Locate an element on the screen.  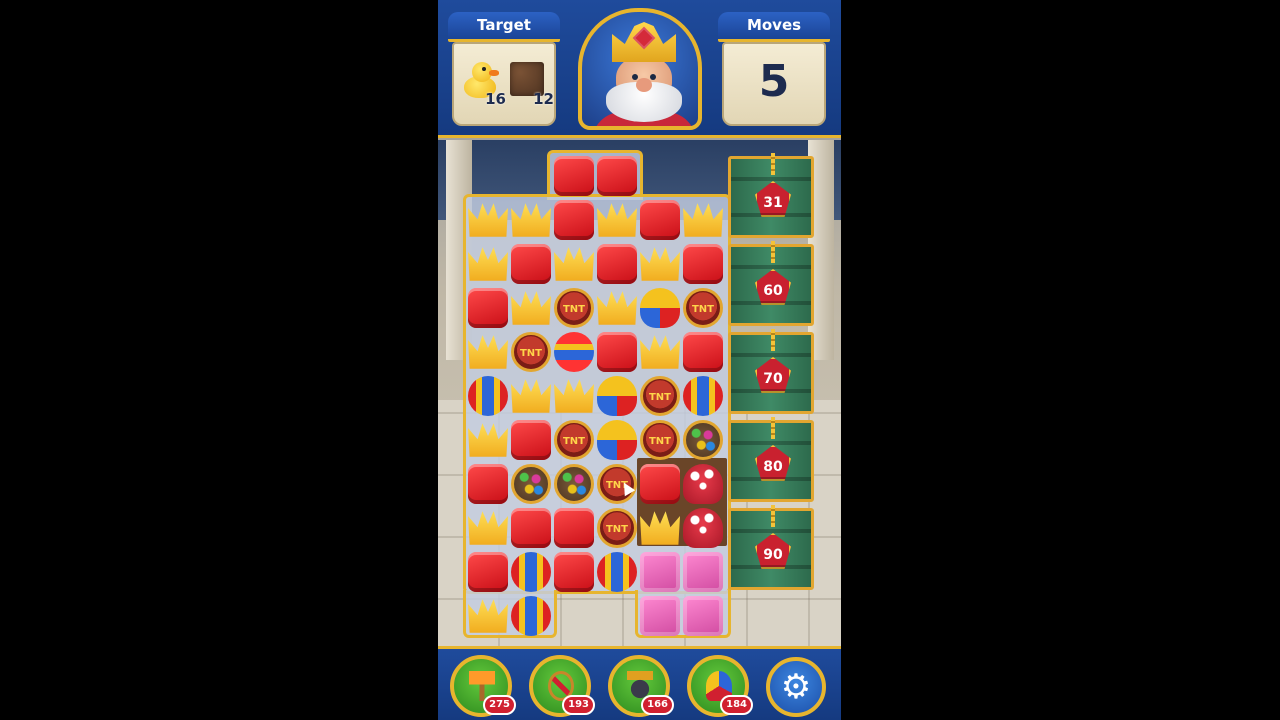
booster-count: 184 is located at coordinates (736, 705).